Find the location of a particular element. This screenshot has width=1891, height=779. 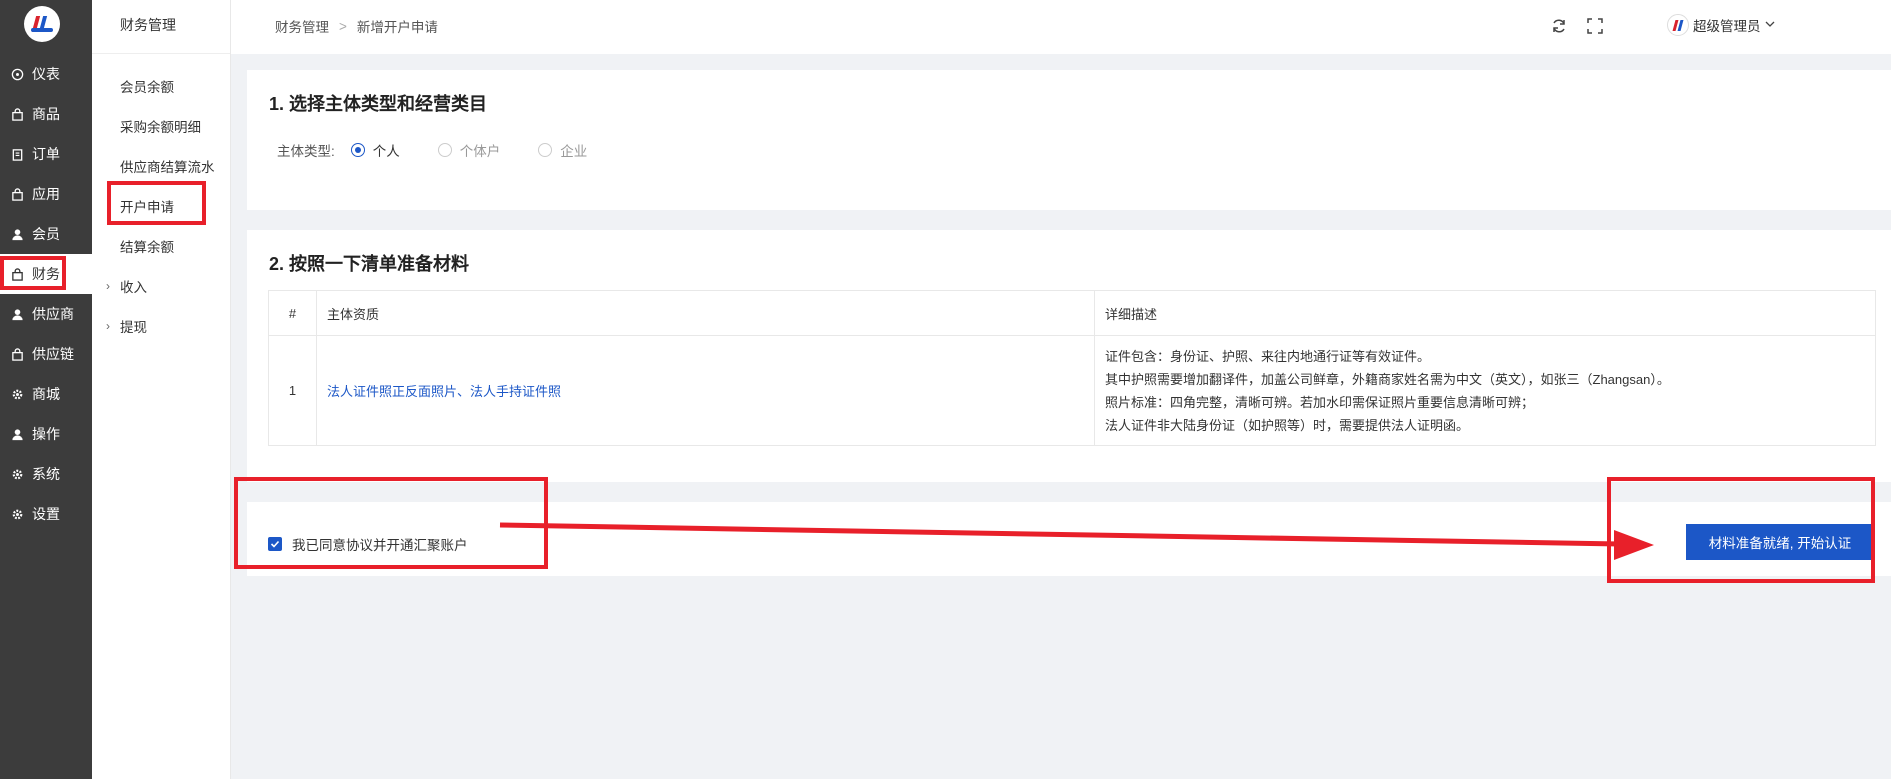

column-header: 详细描述 is located at coordinates (1485, 313).